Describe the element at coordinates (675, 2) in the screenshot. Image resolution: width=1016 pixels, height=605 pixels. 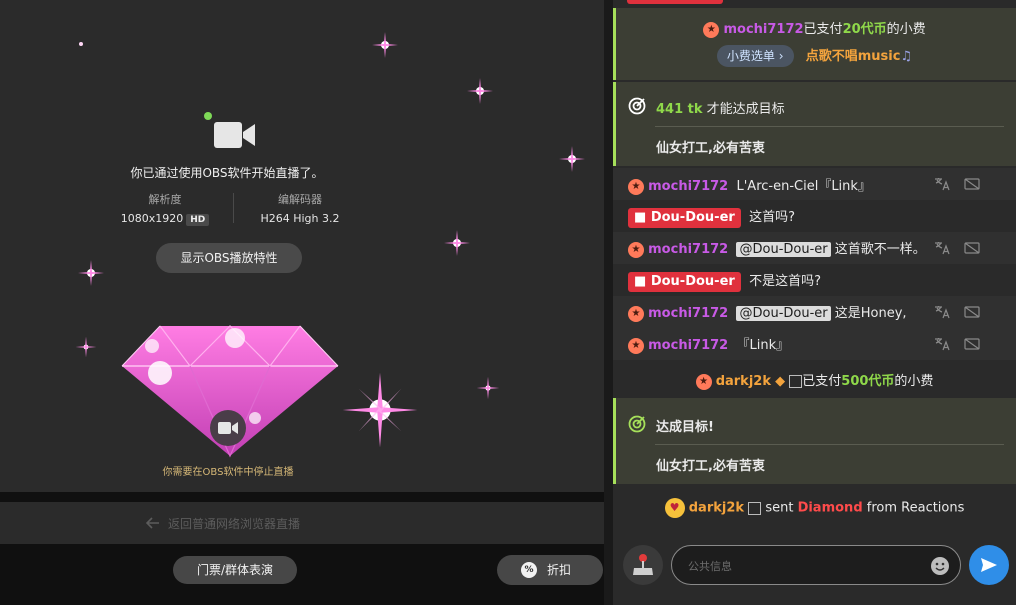
I see `host-badge-partial` at that location.